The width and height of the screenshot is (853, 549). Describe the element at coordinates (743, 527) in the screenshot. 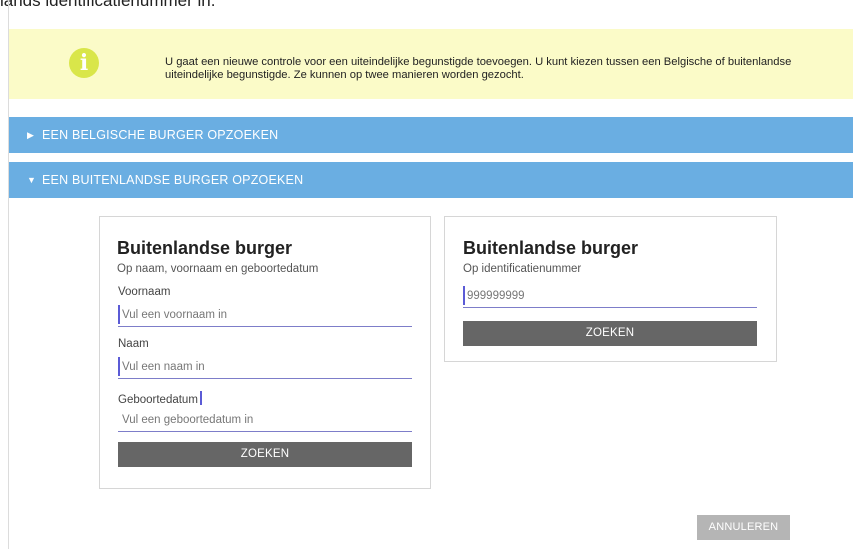

I see `cancel-button: ANNULEREN` at that location.